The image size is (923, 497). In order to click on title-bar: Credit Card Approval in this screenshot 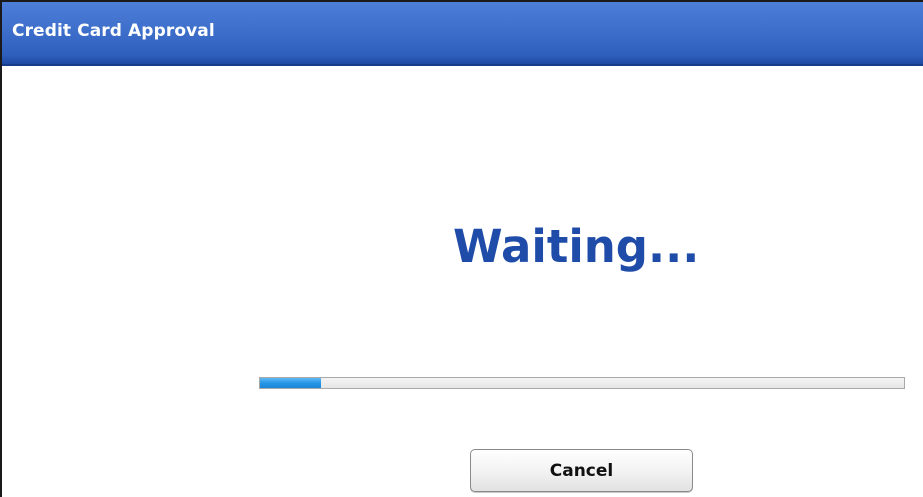, I will do `click(462, 34)`.